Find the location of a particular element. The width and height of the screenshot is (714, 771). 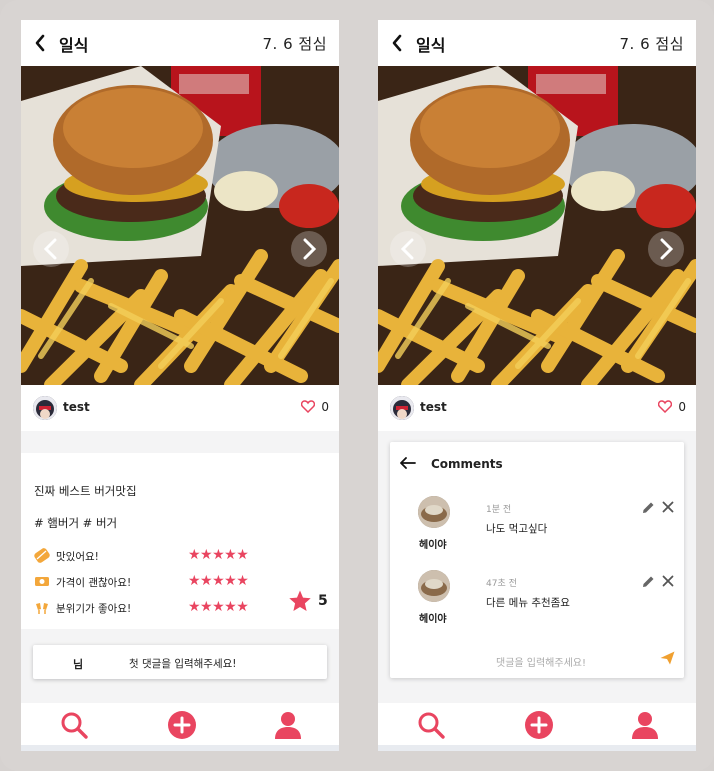

rating-label: 맛있어요! is located at coordinates (77, 557).